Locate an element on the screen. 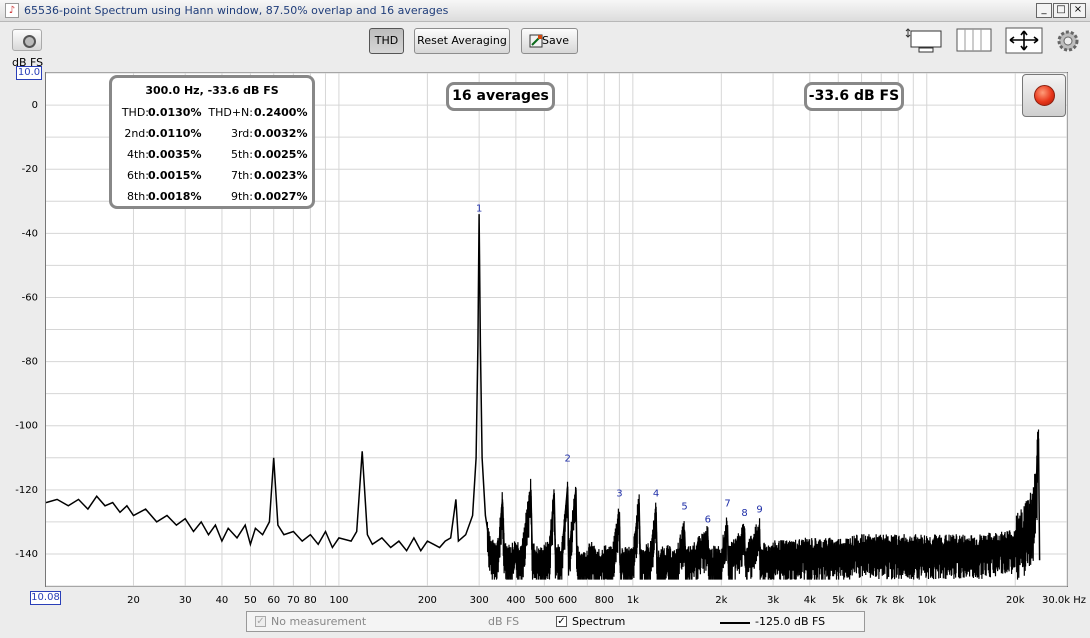 This screenshot has width=1090, height=638. harmonic-value: 0.0110% is located at coordinates (175, 133).